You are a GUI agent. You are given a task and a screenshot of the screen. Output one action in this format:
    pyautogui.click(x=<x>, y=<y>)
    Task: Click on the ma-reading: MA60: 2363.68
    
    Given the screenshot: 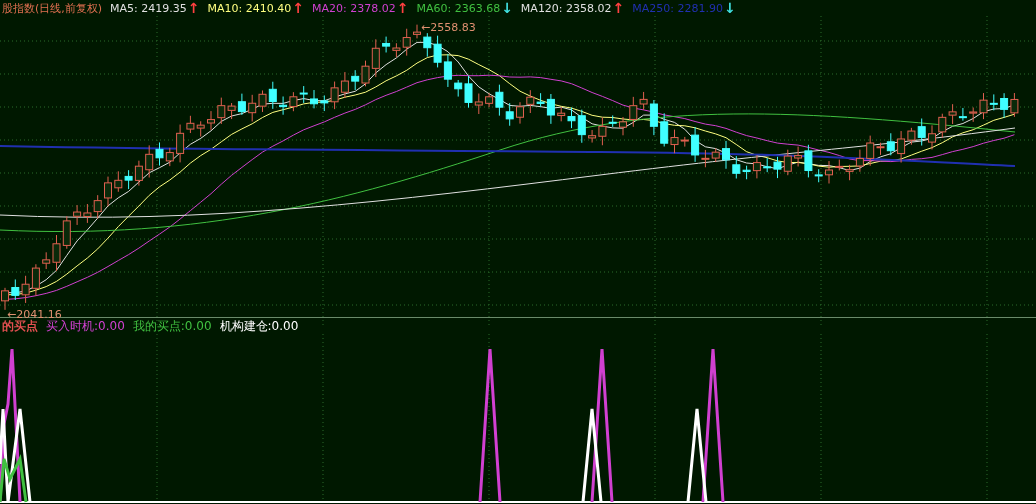 What is the action you would take?
    pyautogui.click(x=458, y=8)
    